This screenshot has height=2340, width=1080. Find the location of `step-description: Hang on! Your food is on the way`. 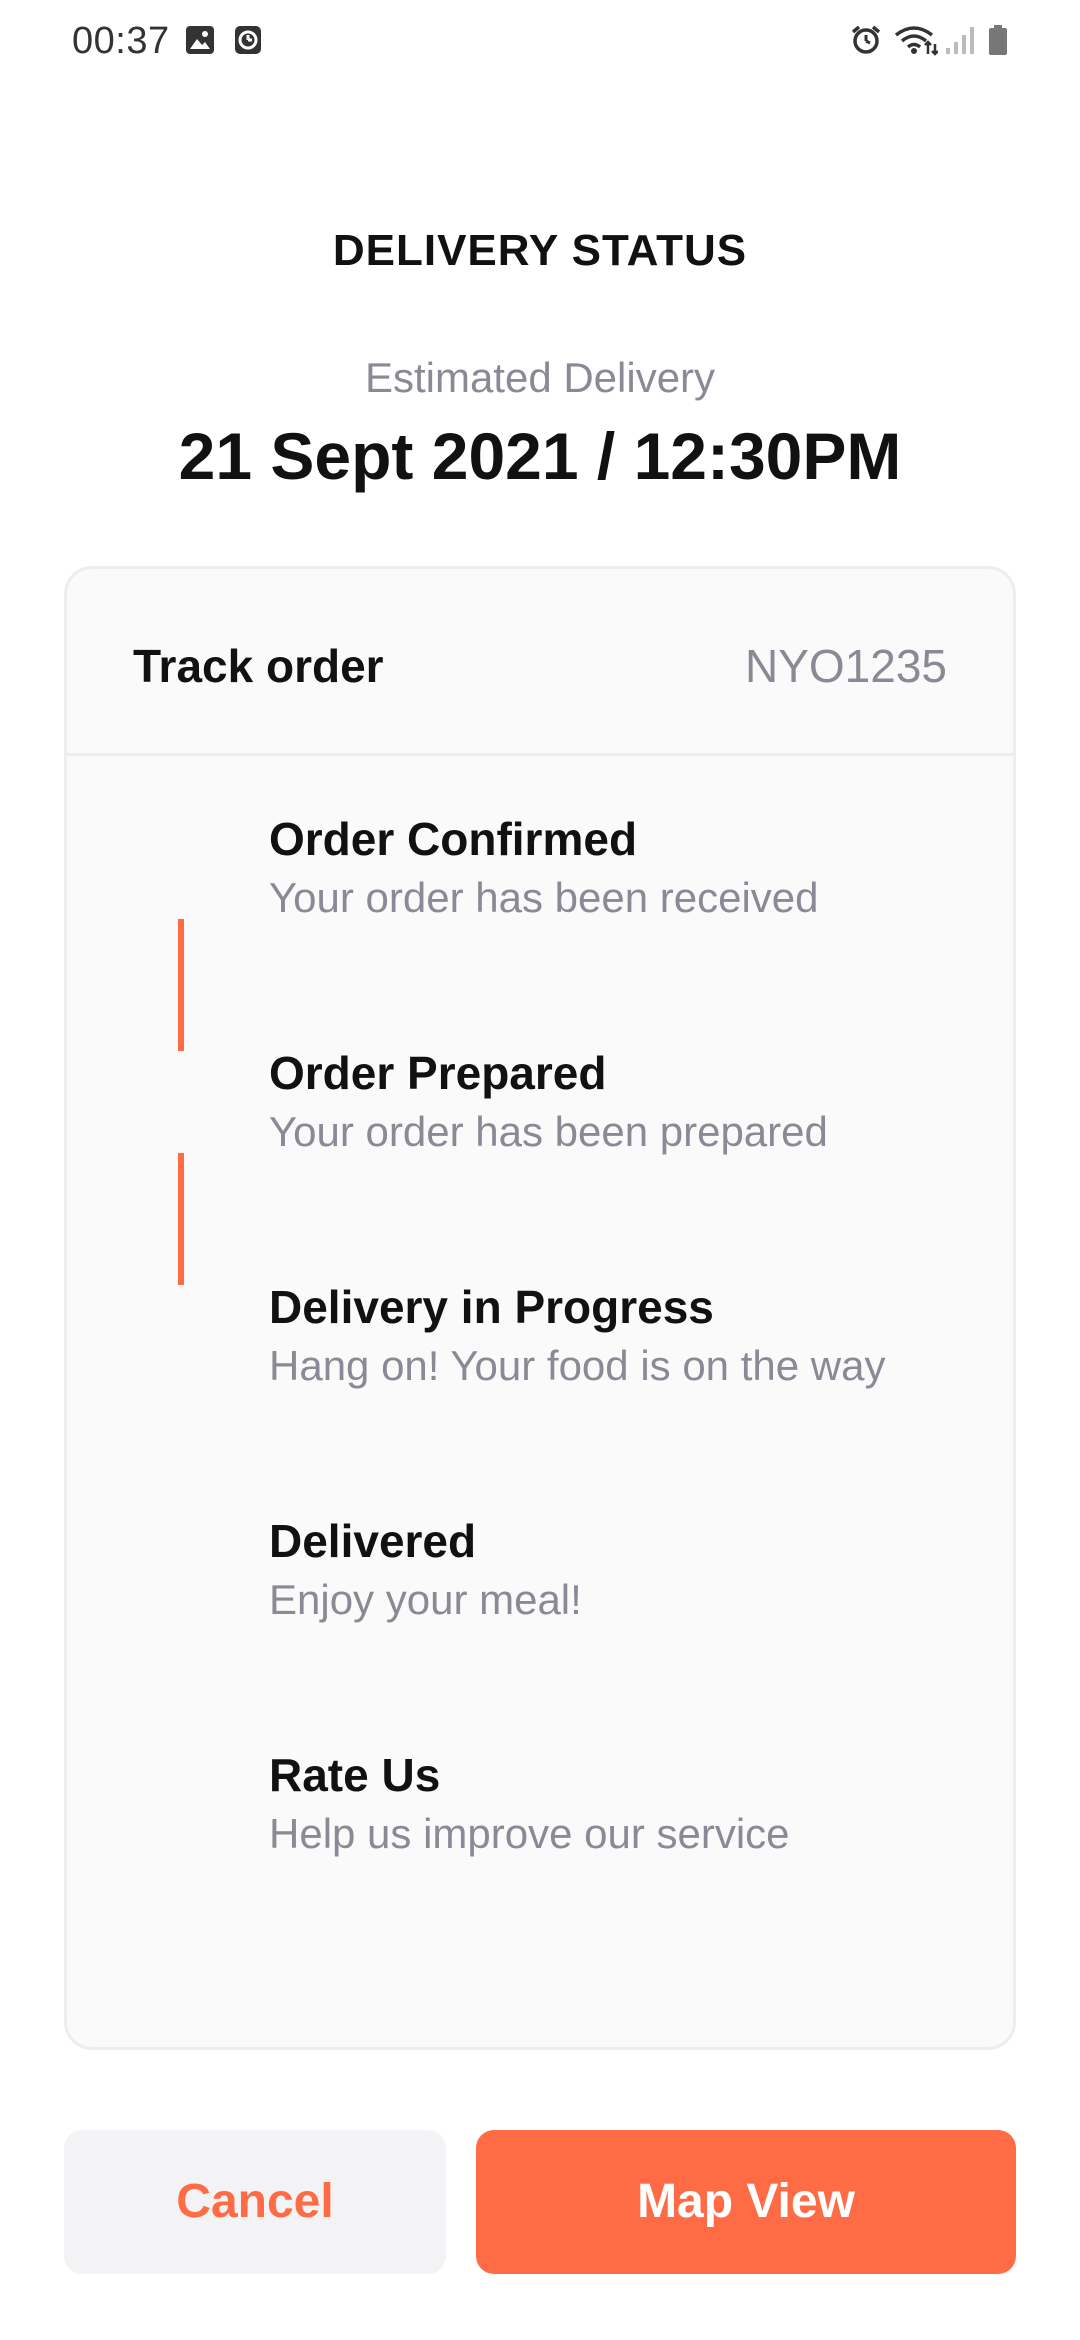

step-description: Hang on! Your food is on the way is located at coordinates (577, 1365).